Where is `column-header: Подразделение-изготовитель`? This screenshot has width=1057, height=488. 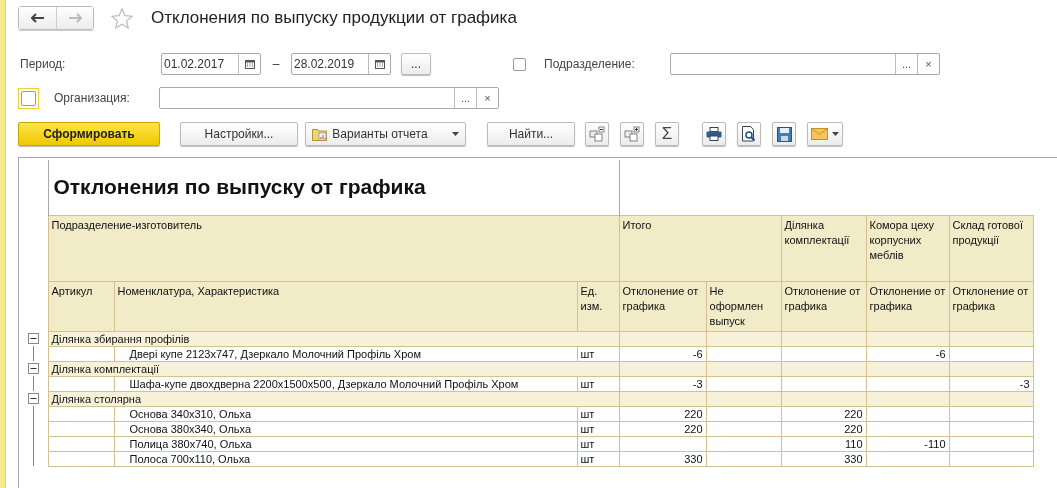
column-header: Подразделение-изготовитель is located at coordinates (334, 248).